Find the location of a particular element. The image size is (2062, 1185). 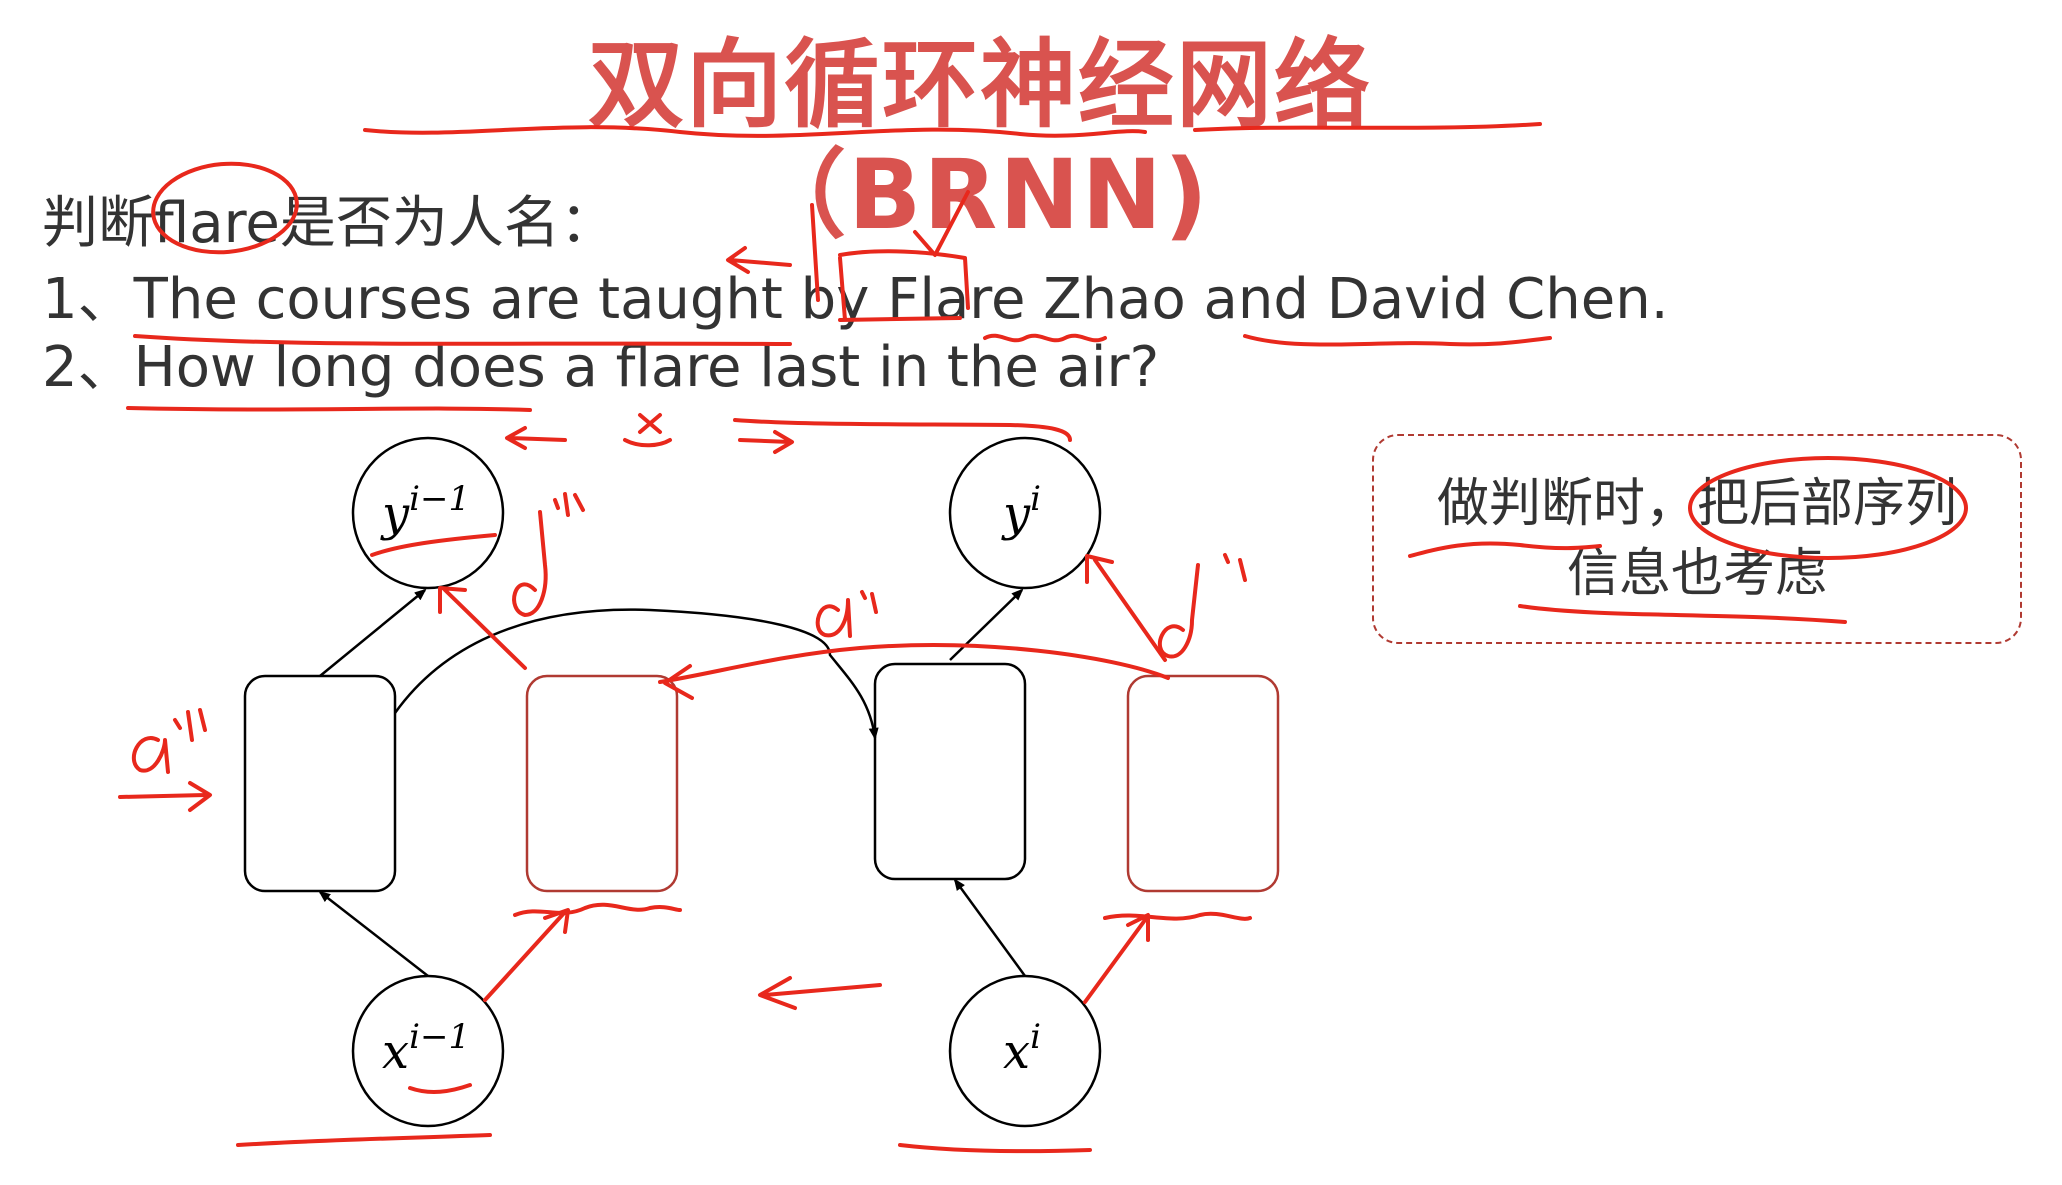

sentence1-underline is located at coordinates (462, 340).